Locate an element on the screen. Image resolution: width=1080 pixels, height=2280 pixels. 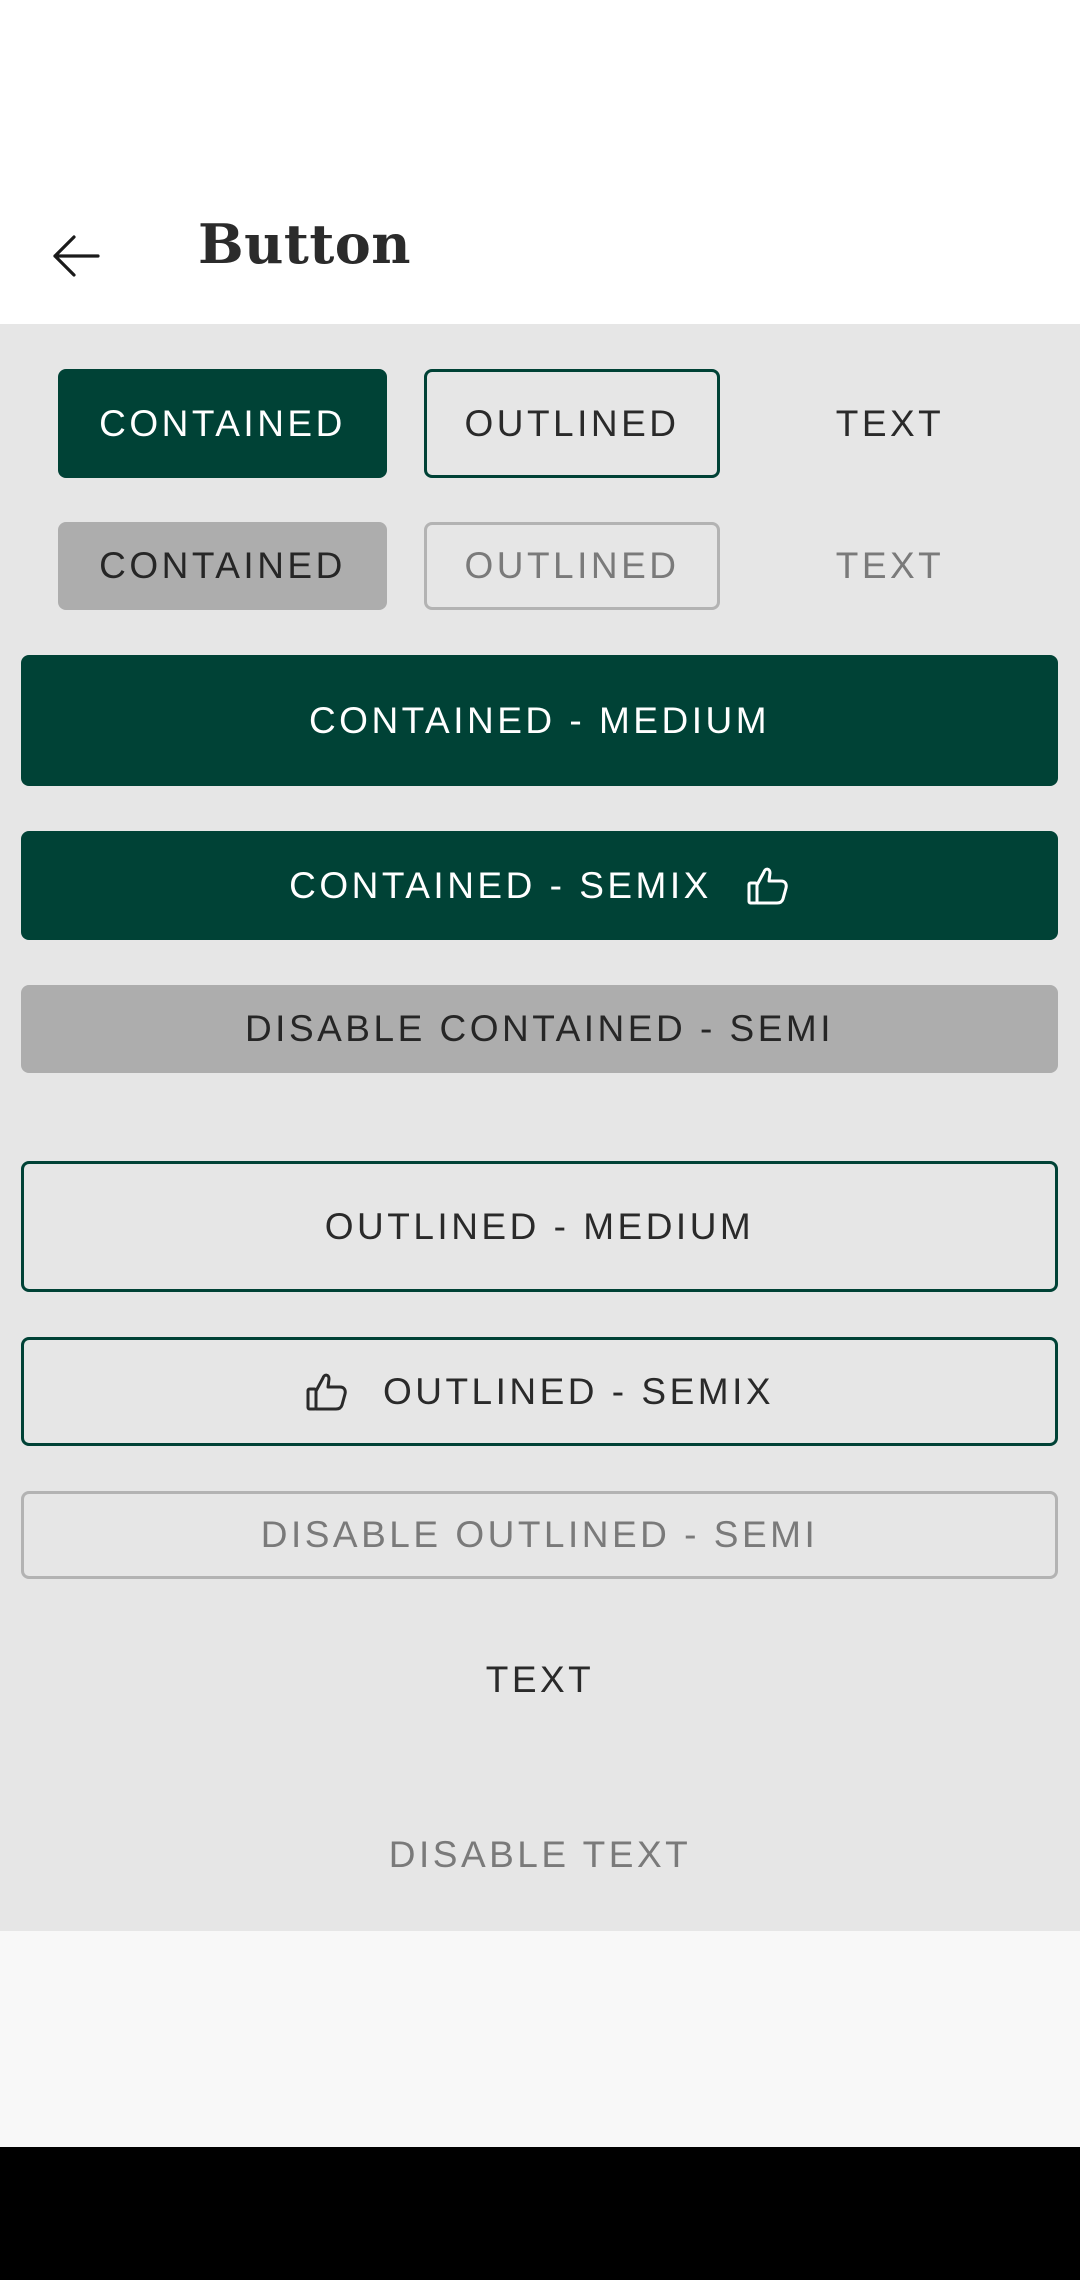
outlined-semix-label: OUTLINED - SEMIX is located at coordinates (578, 1391).